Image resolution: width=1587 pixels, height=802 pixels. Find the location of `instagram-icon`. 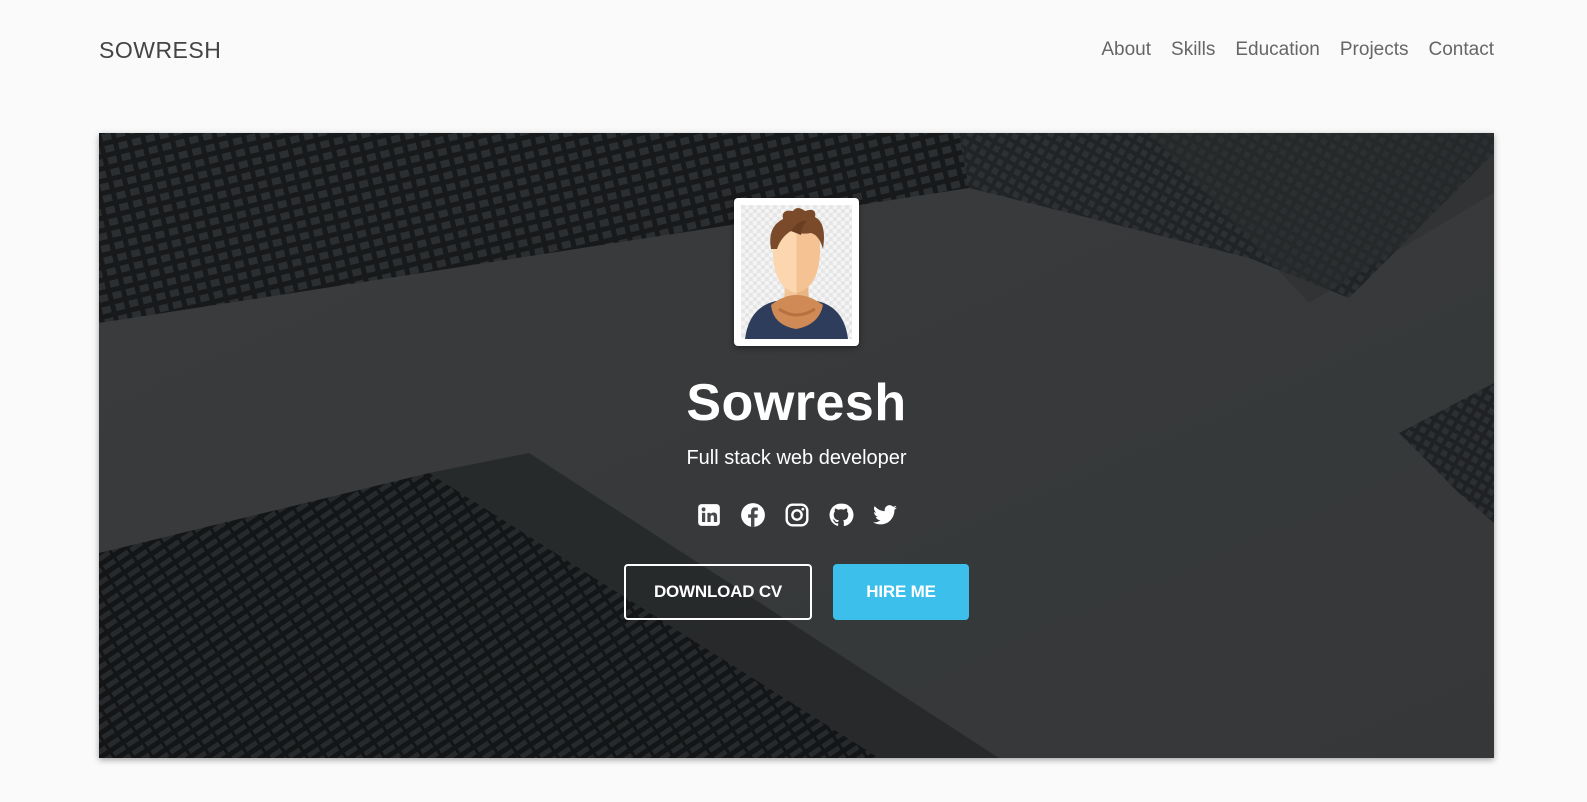

instagram-icon is located at coordinates (797, 515).